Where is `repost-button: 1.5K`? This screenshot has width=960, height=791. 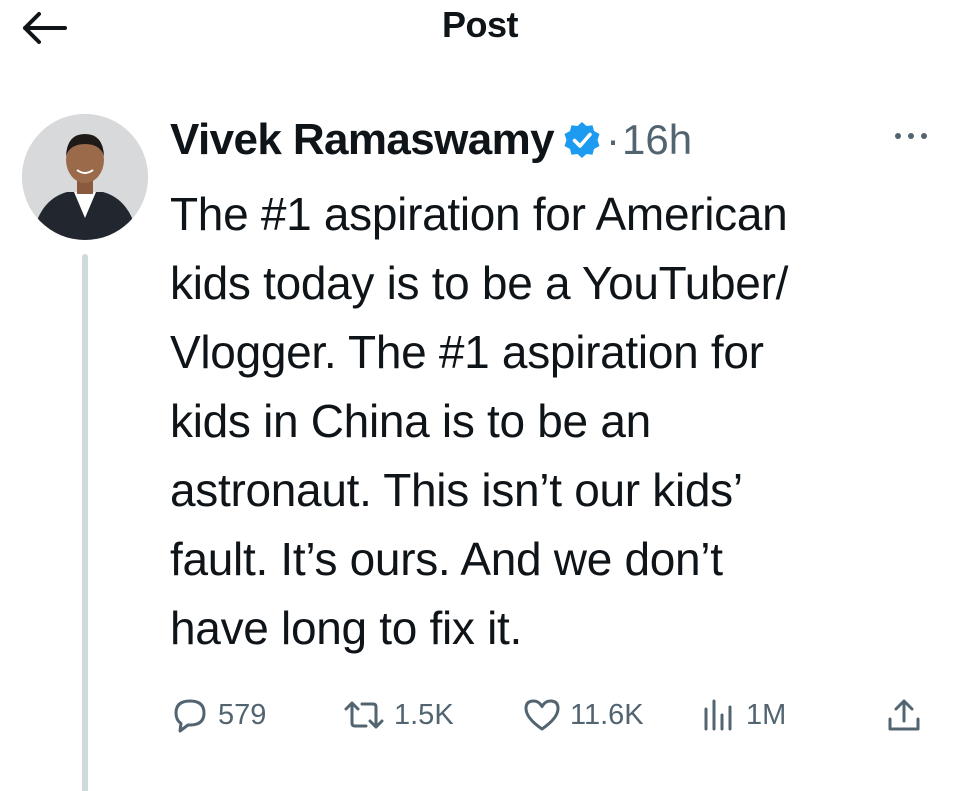 repost-button: 1.5K is located at coordinates (398, 715).